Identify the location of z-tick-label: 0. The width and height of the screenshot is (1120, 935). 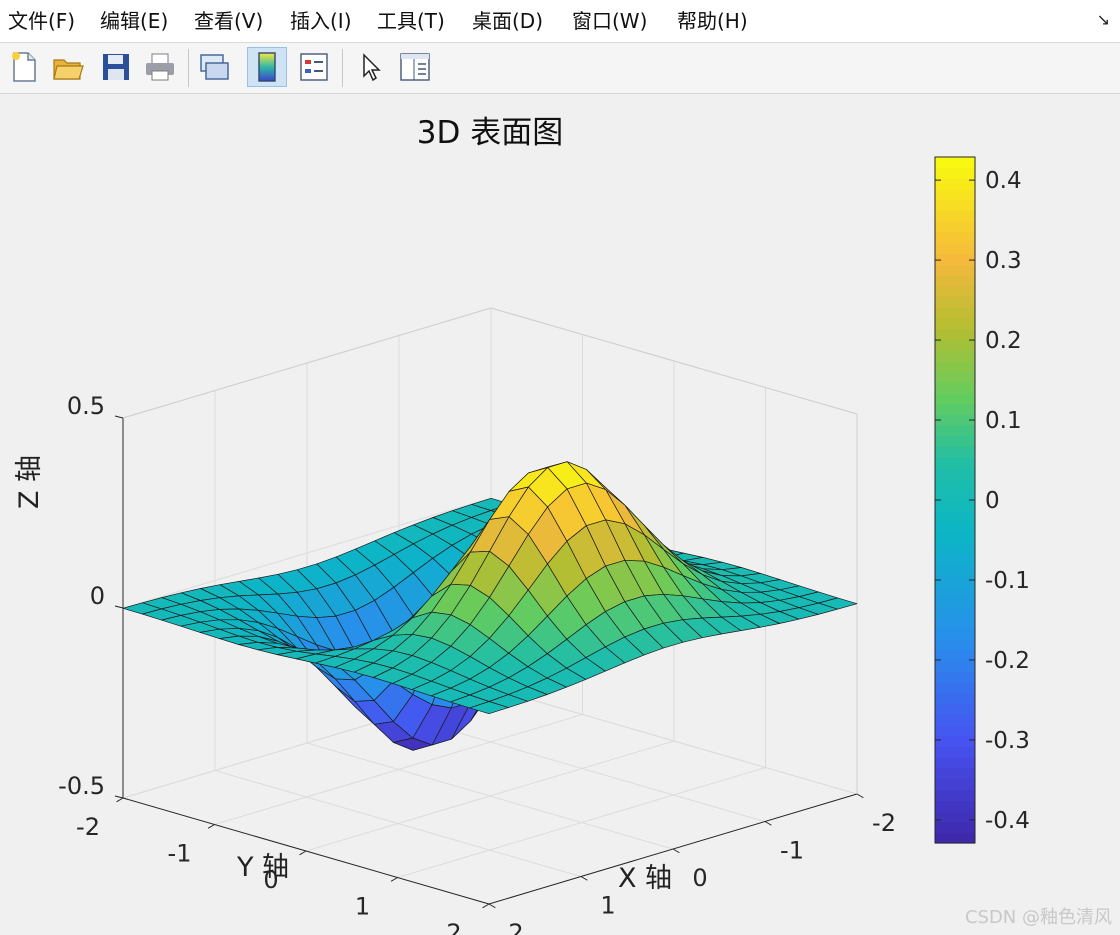
(97, 596).